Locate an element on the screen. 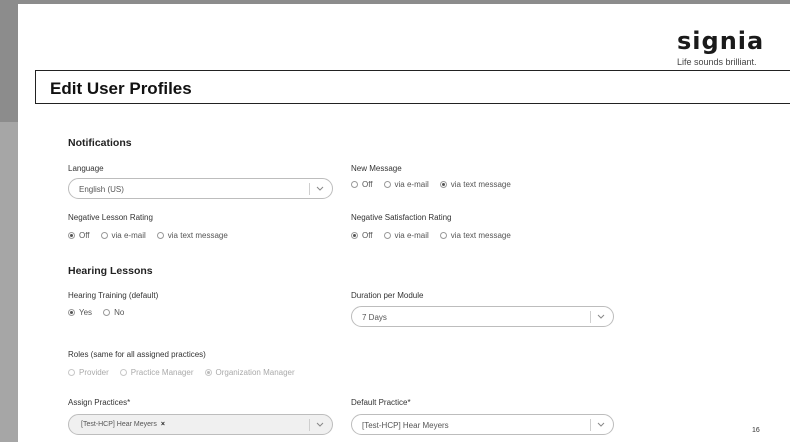 The height and width of the screenshot is (442, 790). new-message-radio-group: Off via e-mail via text message is located at coordinates (436, 184).